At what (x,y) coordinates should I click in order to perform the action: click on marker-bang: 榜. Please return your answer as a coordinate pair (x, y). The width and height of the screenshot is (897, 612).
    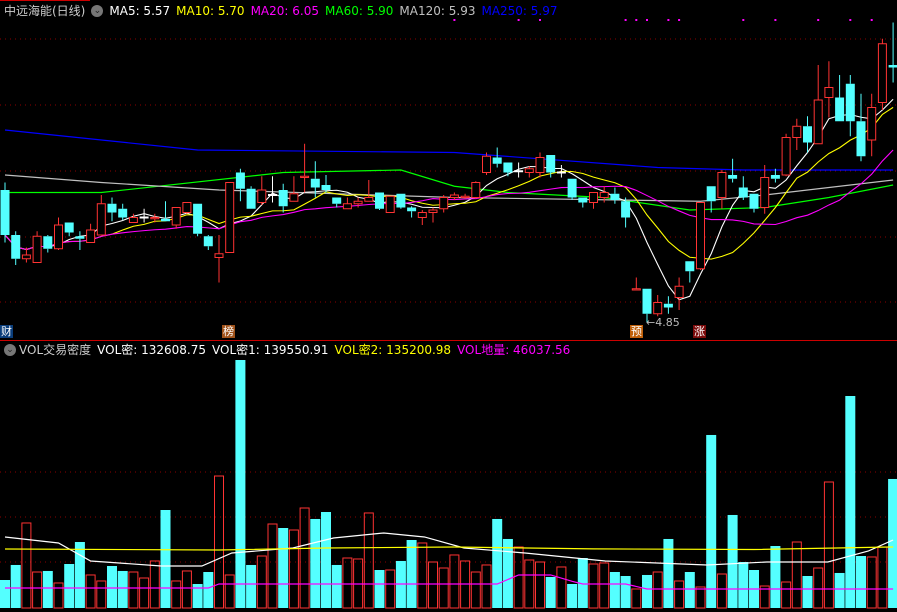
    Looking at the image, I should click on (228, 331).